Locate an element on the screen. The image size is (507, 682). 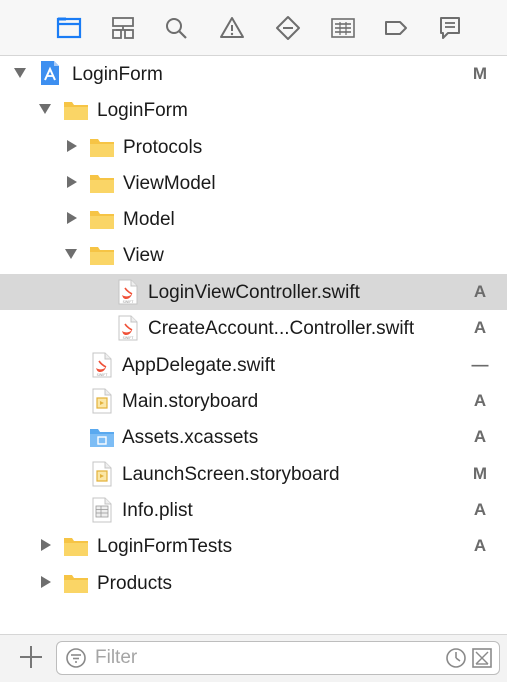
tree-item-folder-view: View is located at coordinates (253, 255).